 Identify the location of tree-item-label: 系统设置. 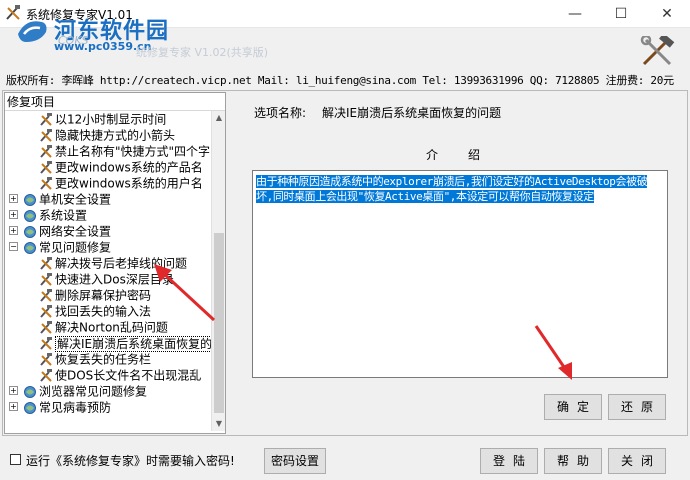
(63, 215).